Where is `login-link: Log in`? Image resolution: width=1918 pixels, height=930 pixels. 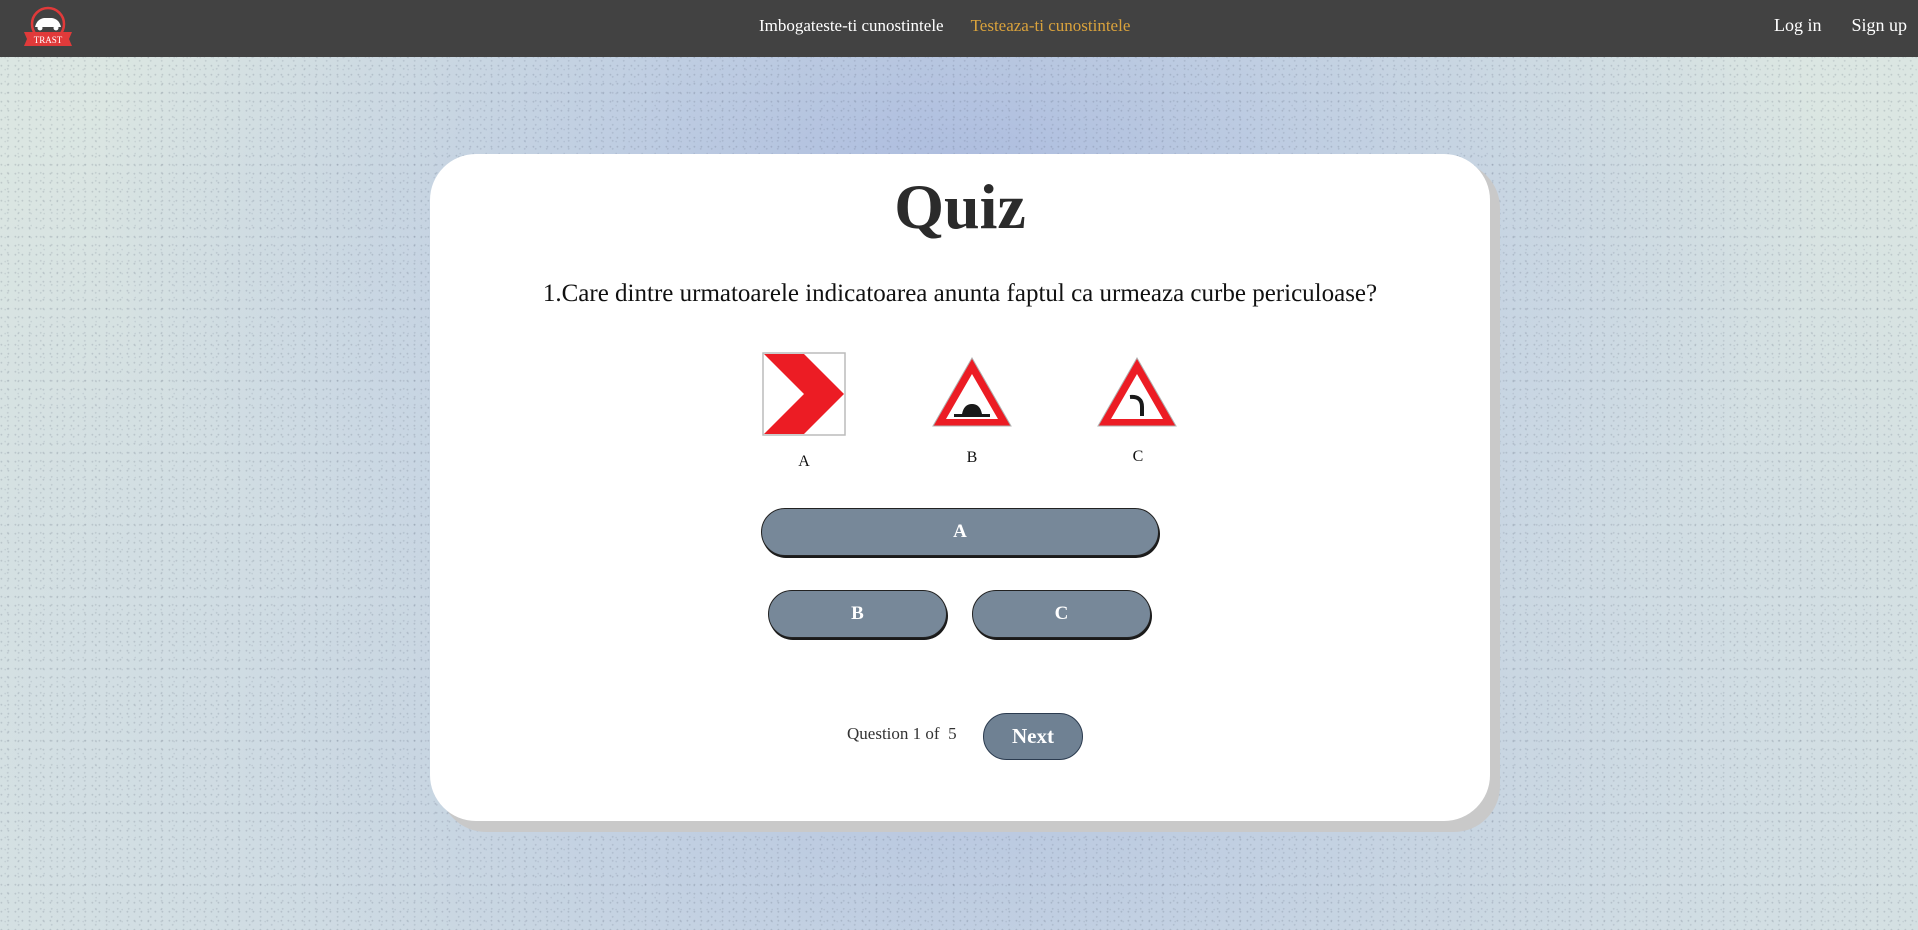 login-link: Log in is located at coordinates (1798, 25).